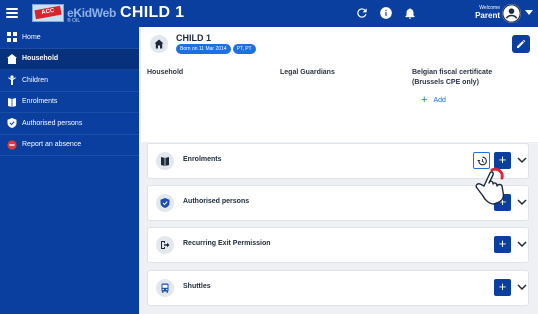 This screenshot has height=314, width=538. I want to click on section-recurring-exit-permission: Recurring Exit Permission +, so click(338, 245).